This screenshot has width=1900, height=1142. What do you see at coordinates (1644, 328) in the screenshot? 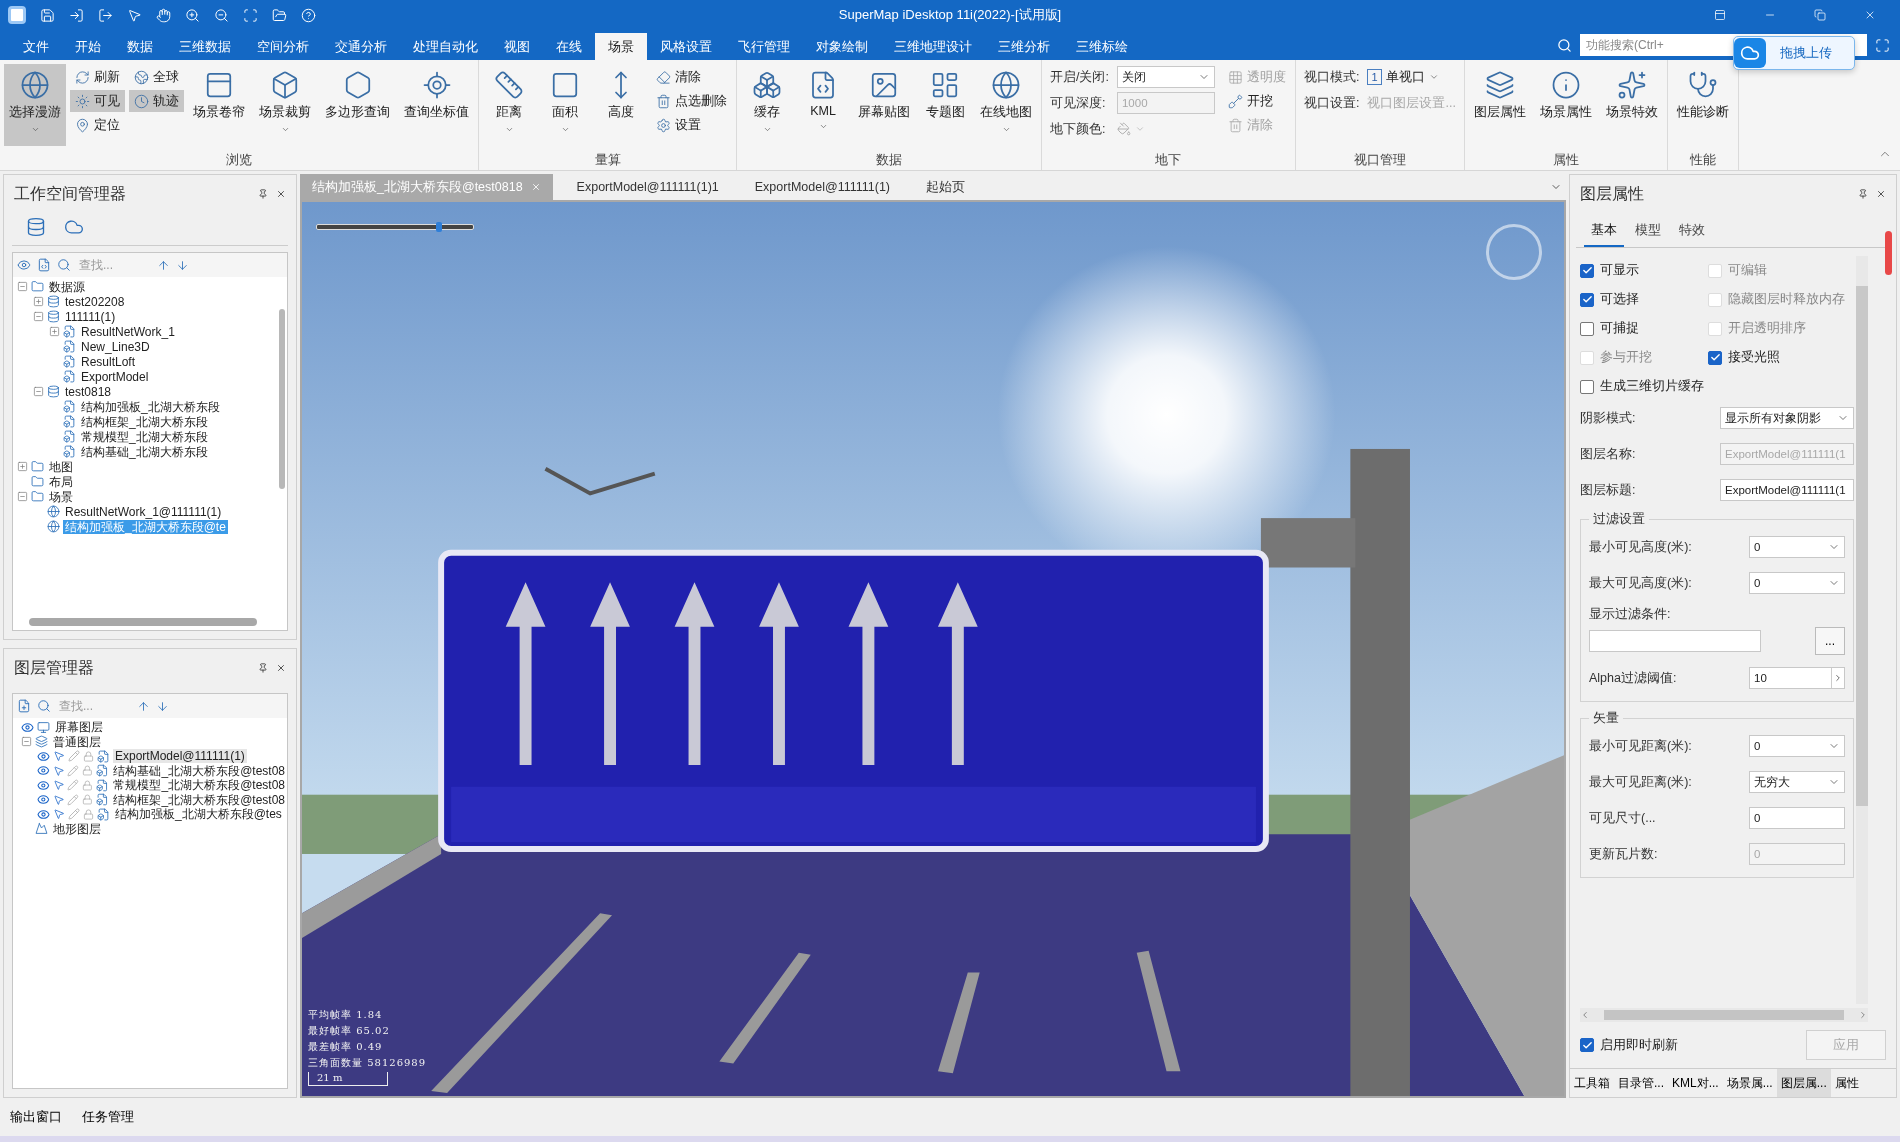
I see `checkbox-option: 可捕捉` at bounding box center [1644, 328].